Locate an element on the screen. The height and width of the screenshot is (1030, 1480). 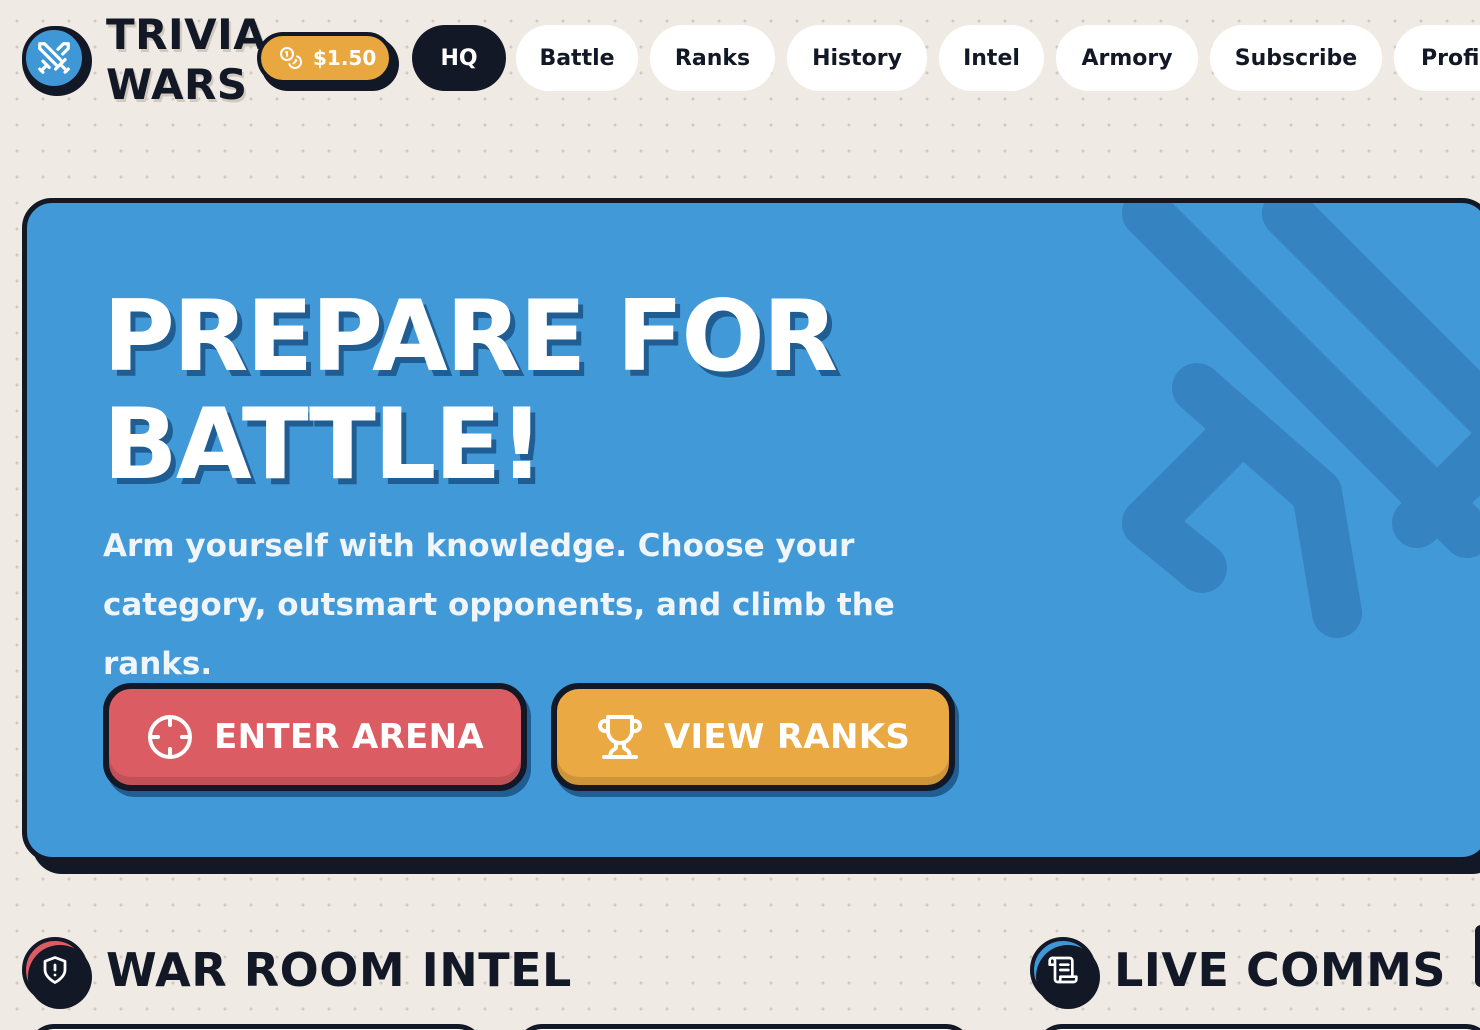
nav-item-history: History is located at coordinates (857, 58).